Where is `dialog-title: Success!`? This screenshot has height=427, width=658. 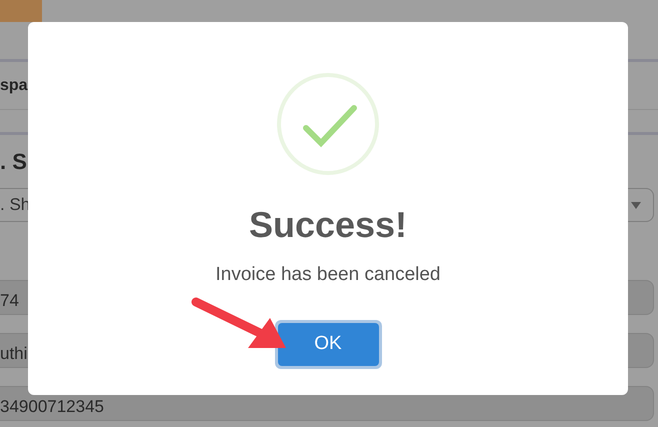
dialog-title: Success! is located at coordinates (328, 225).